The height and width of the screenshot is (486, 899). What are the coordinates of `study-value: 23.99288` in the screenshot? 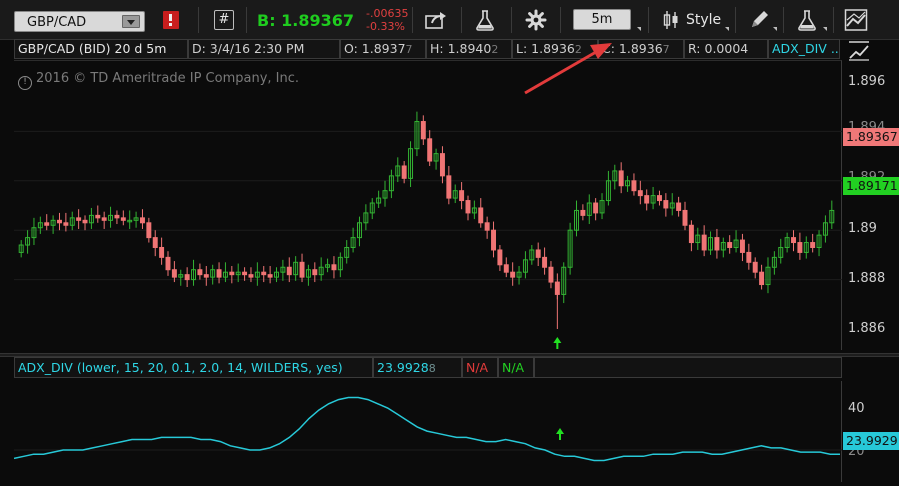 It's located at (417, 367).